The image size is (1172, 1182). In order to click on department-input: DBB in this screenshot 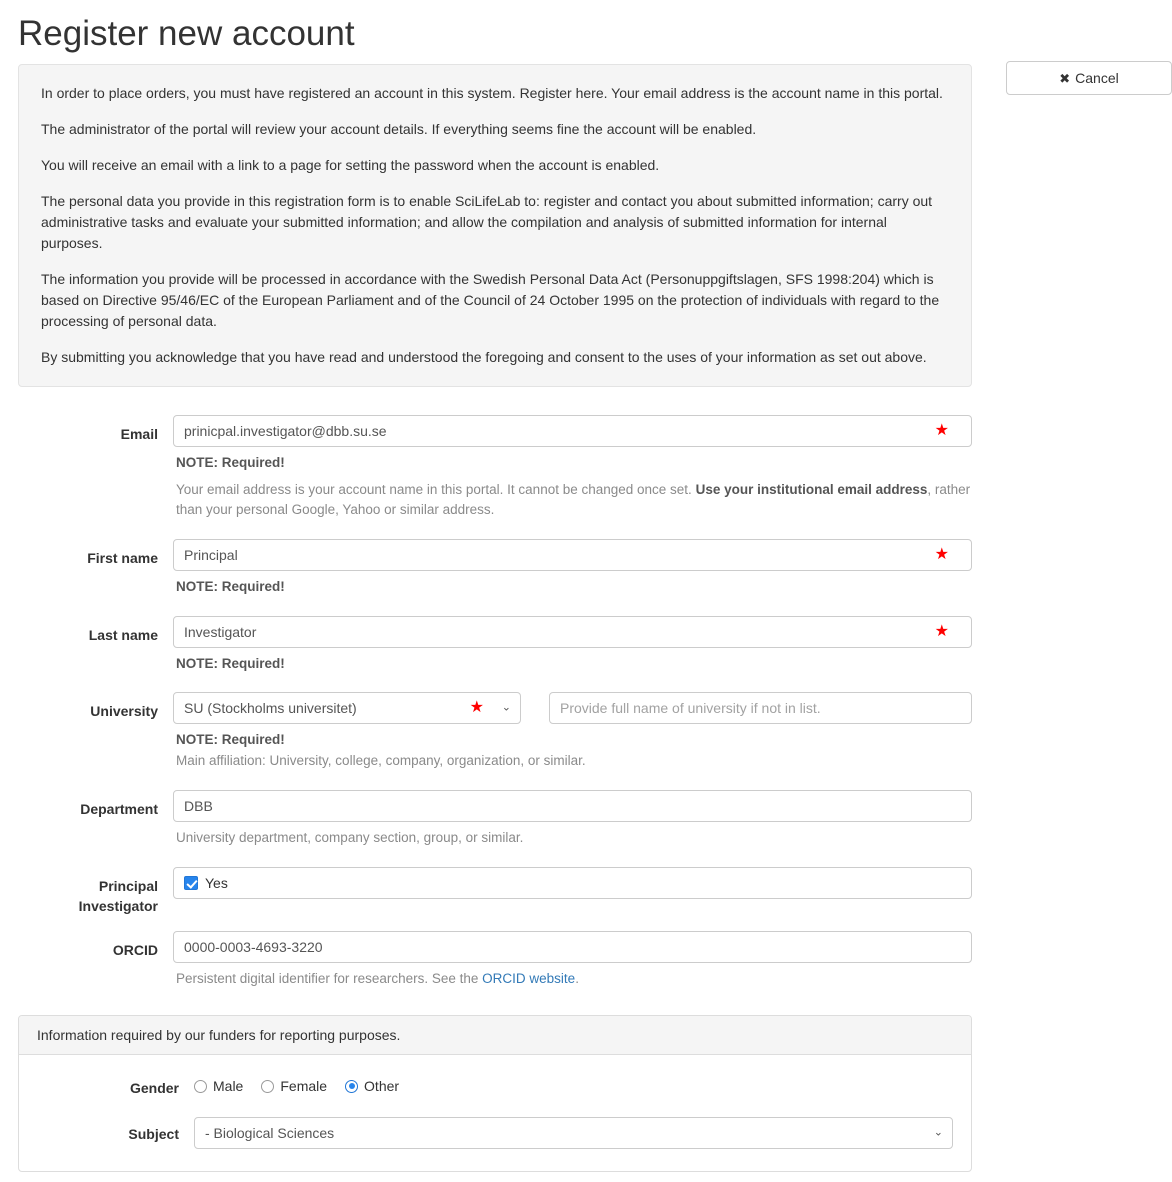, I will do `click(572, 806)`.